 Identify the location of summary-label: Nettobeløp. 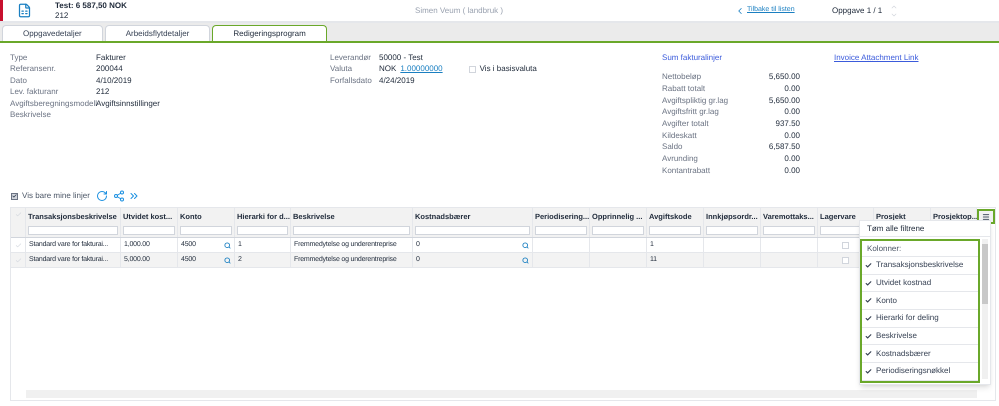
(682, 77).